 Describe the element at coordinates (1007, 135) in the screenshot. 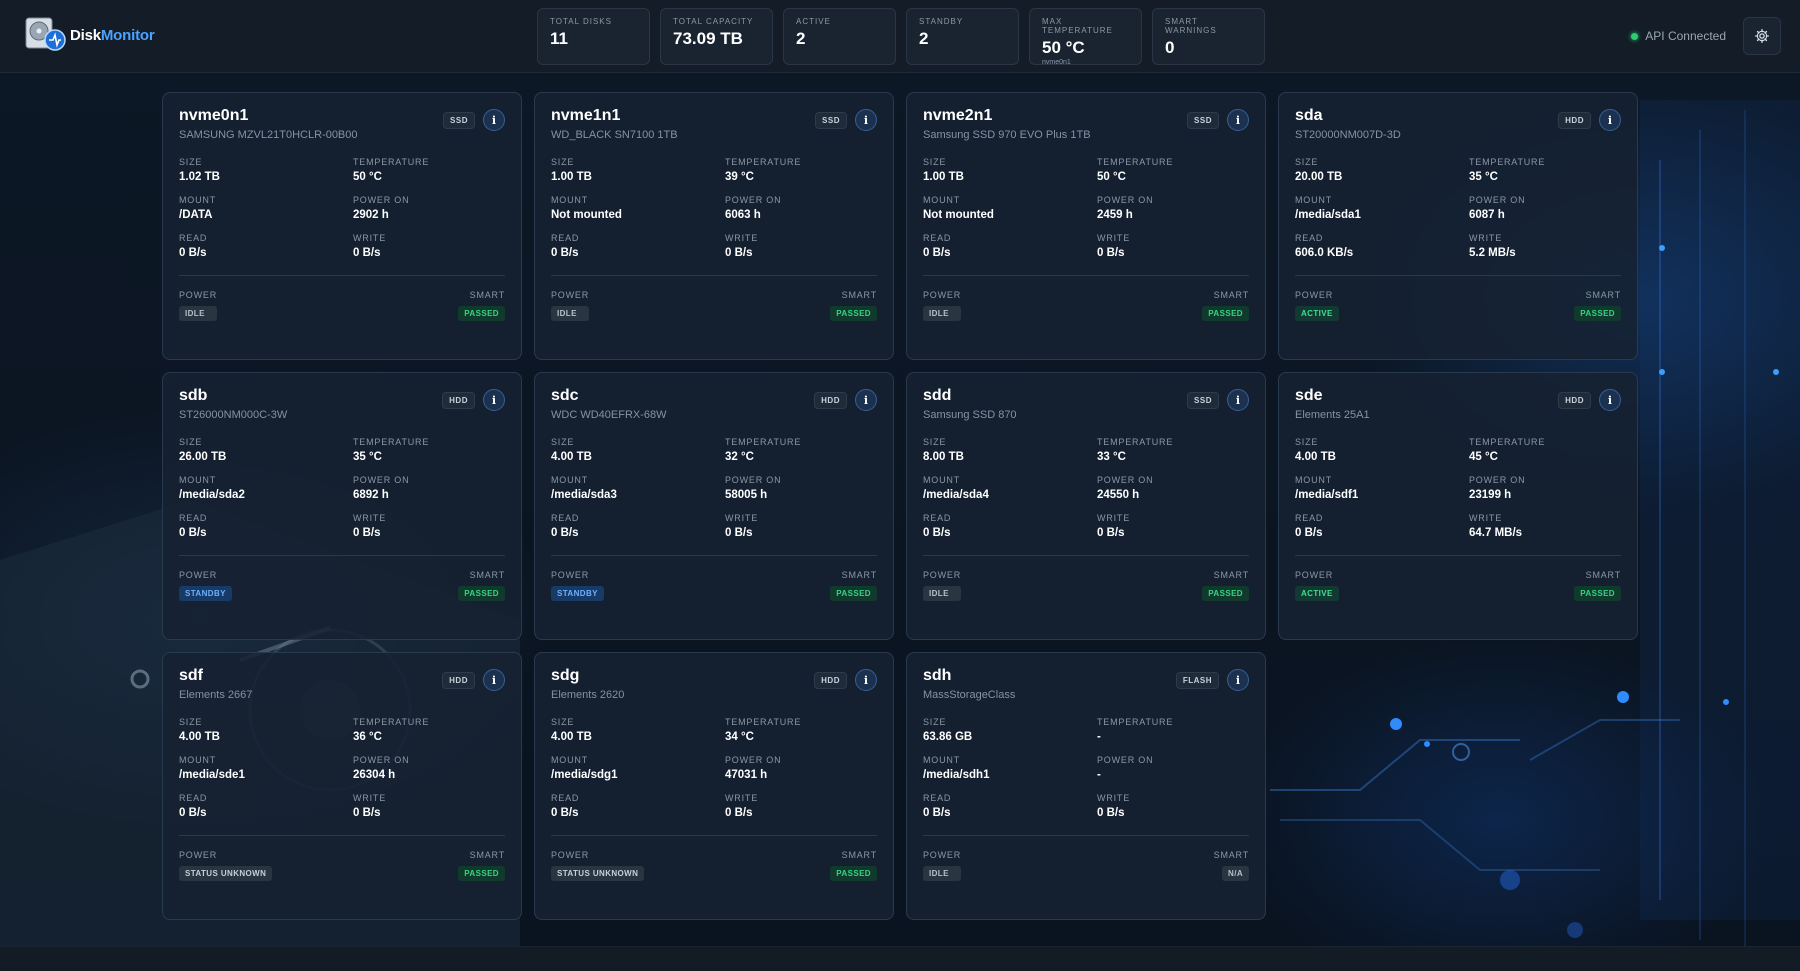

I see `disk-model: Samsung SSD 970 EVO Plus 1TB` at that location.